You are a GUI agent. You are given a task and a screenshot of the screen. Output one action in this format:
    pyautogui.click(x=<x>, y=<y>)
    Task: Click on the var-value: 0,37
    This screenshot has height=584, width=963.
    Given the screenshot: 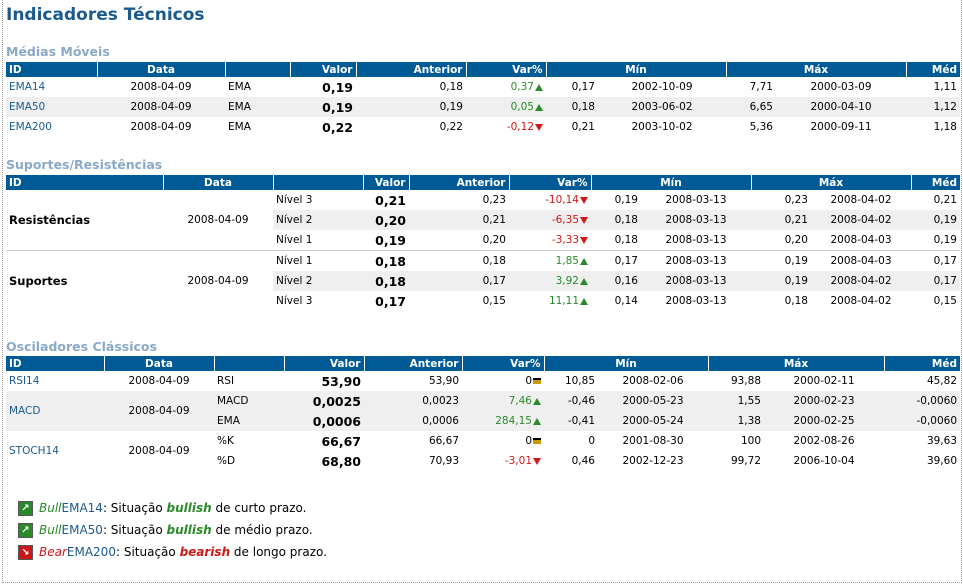 What is the action you would take?
    pyautogui.click(x=522, y=87)
    